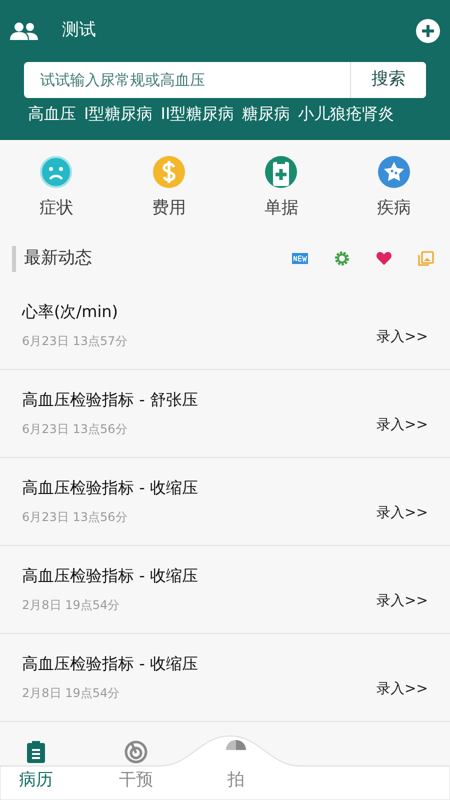  What do you see at coordinates (266, 114) in the screenshot?
I see `tag-link: 糖尿病` at bounding box center [266, 114].